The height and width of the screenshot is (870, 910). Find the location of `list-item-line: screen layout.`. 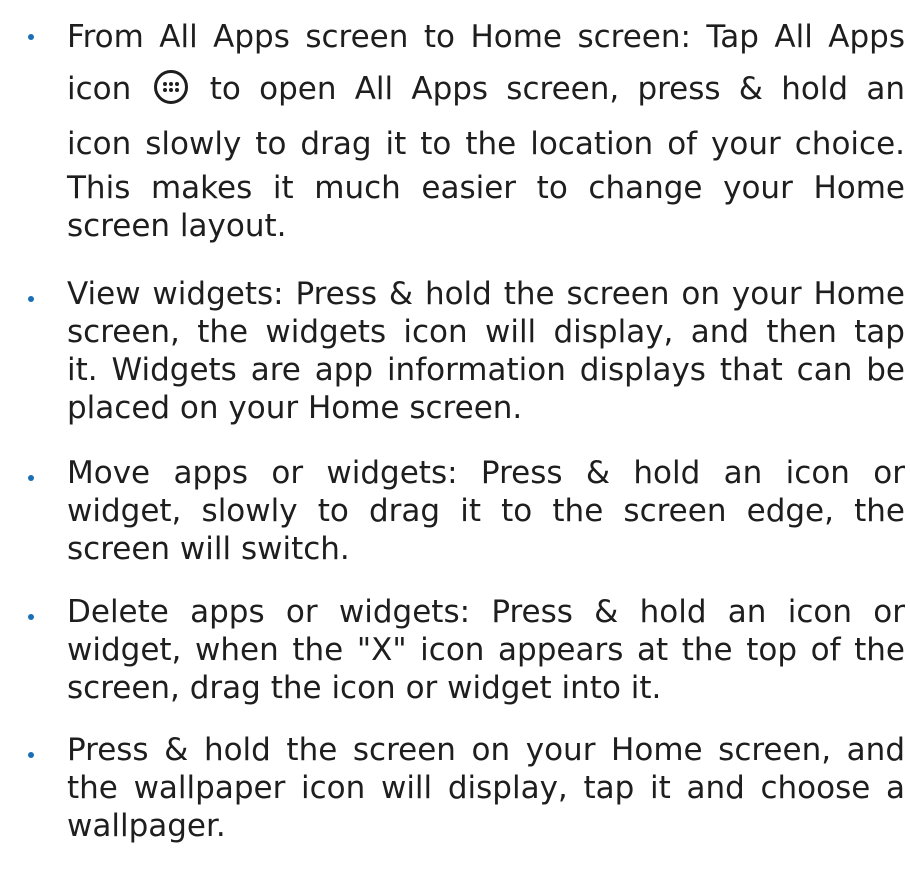

list-item-line: screen layout. is located at coordinates (177, 226).